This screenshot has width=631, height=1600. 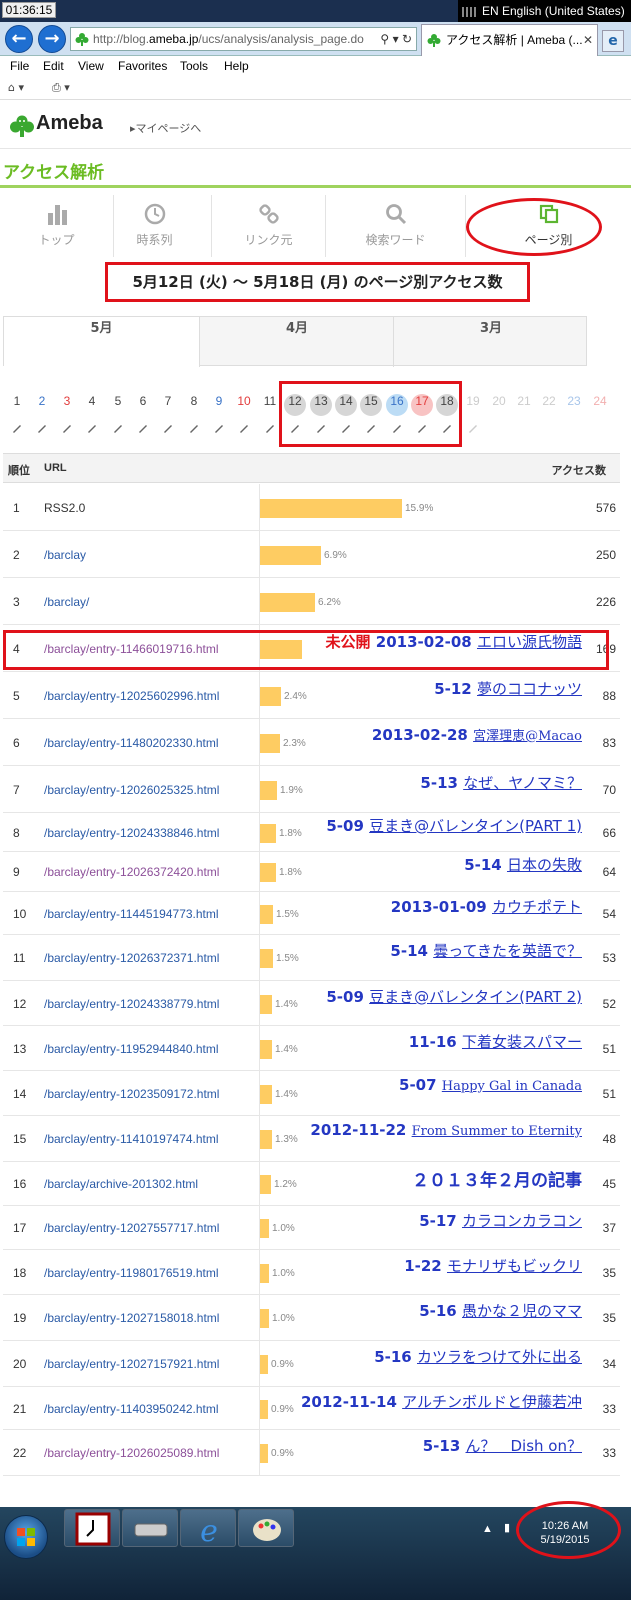 I want to click on day-7: 7, so click(x=168, y=405).